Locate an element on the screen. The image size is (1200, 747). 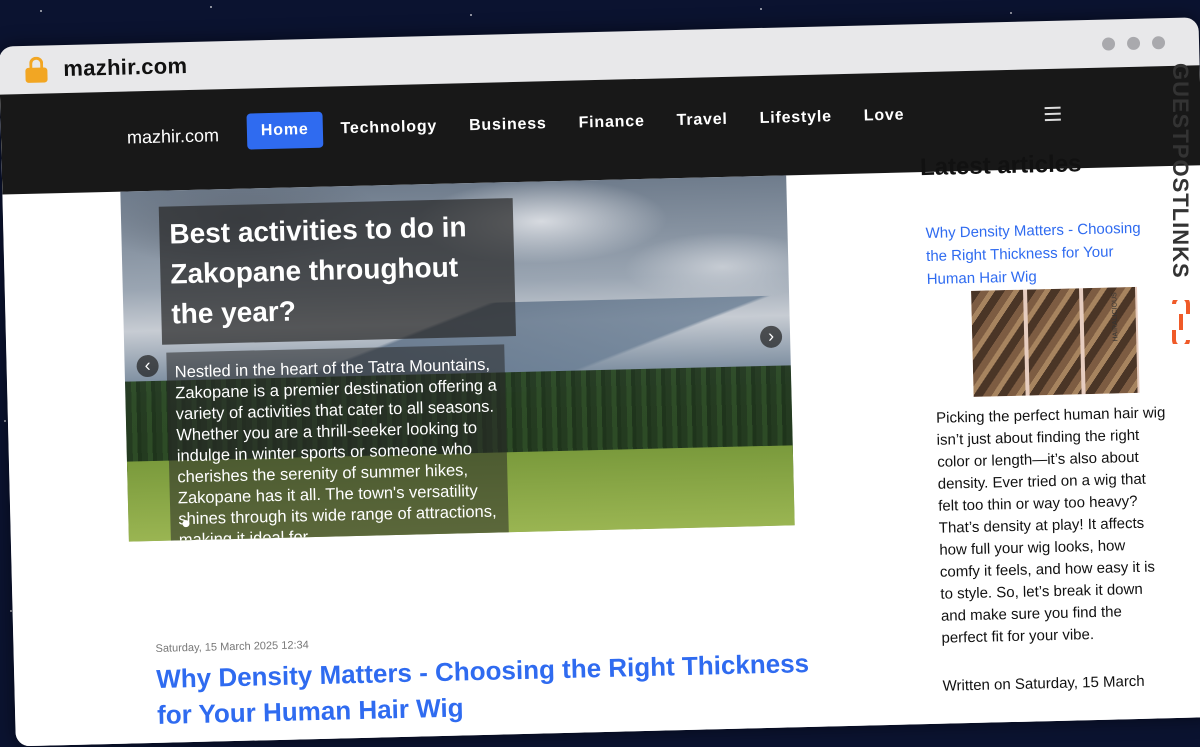
nav-item-travel: Travel is located at coordinates (702, 120).